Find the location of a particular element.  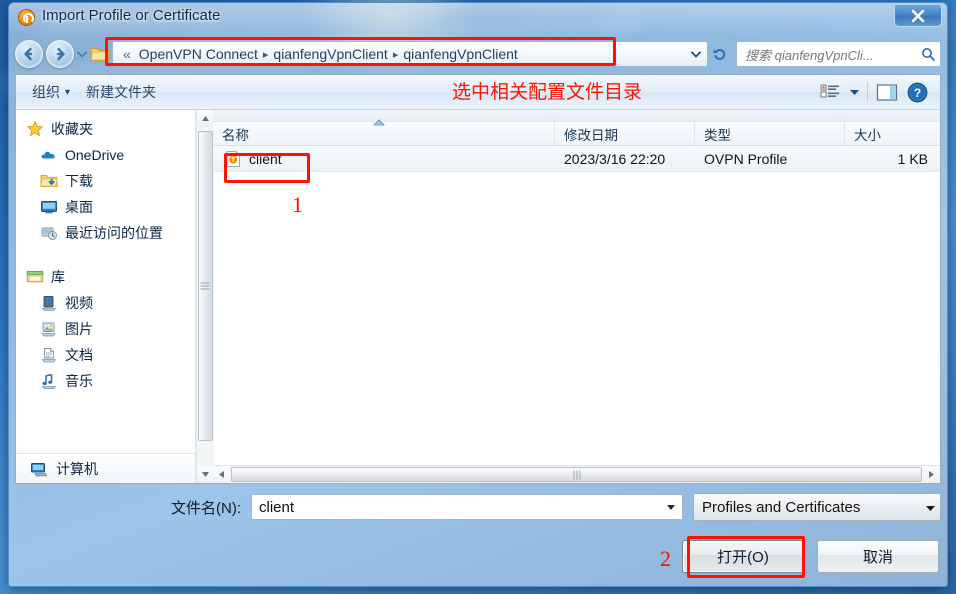

sidebar-item-pictures: 图片 is located at coordinates (105, 329).